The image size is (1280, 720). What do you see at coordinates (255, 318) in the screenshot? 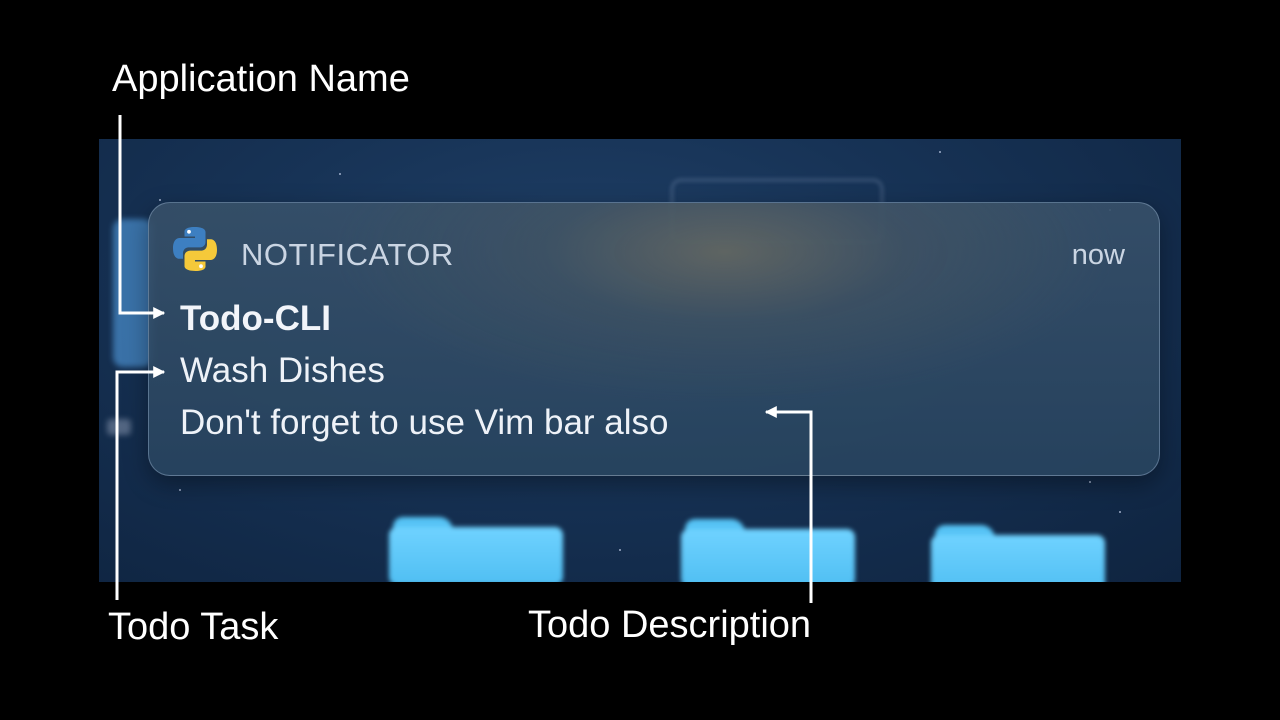
I see `notification-title: Todo-CLI` at bounding box center [255, 318].